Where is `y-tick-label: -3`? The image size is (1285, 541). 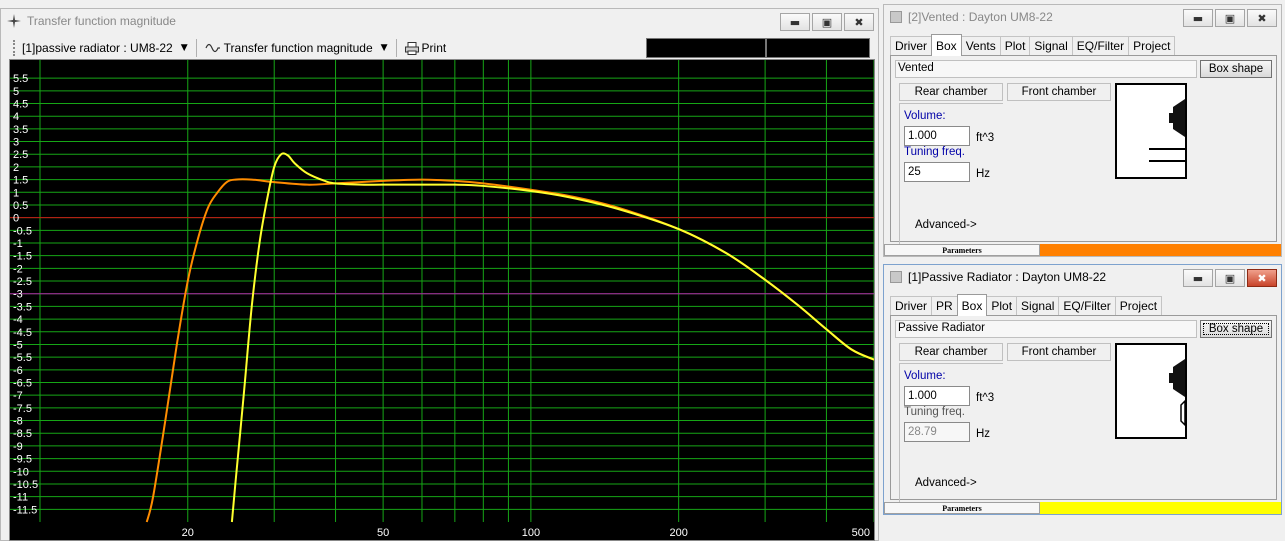 y-tick-label: -3 is located at coordinates (18, 295).